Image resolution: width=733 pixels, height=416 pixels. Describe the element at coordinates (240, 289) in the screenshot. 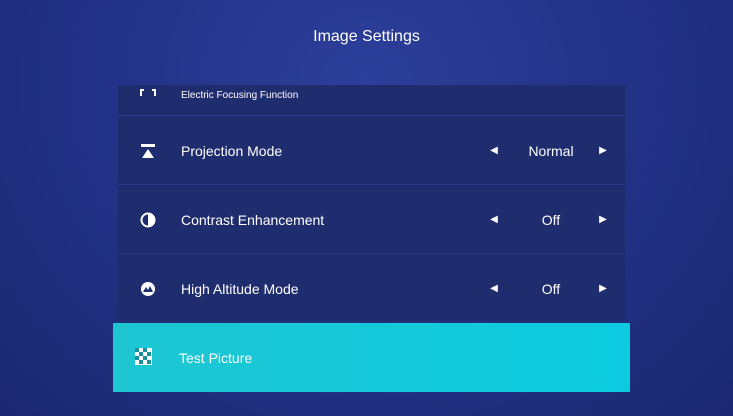

I see `menu-item-label: High Altitude Mode` at that location.